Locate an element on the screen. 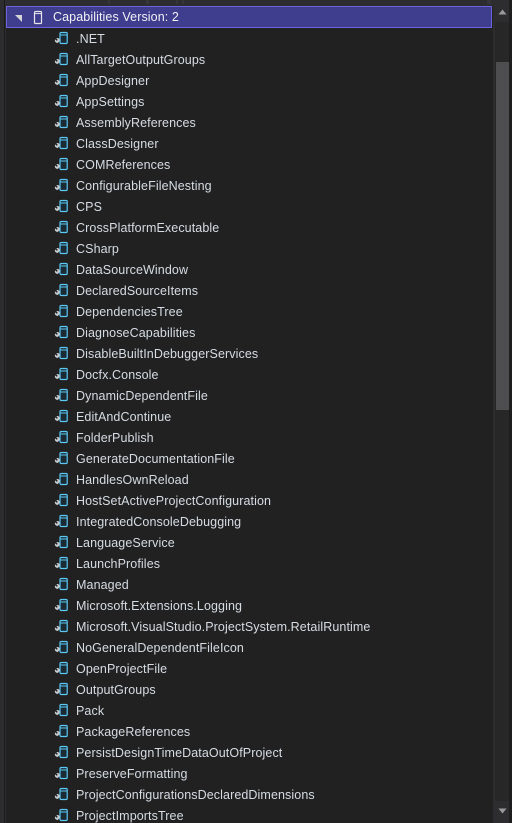 This screenshot has height=823, width=512. tree-item-row: IntegratedConsoleDebugging is located at coordinates (249, 521).